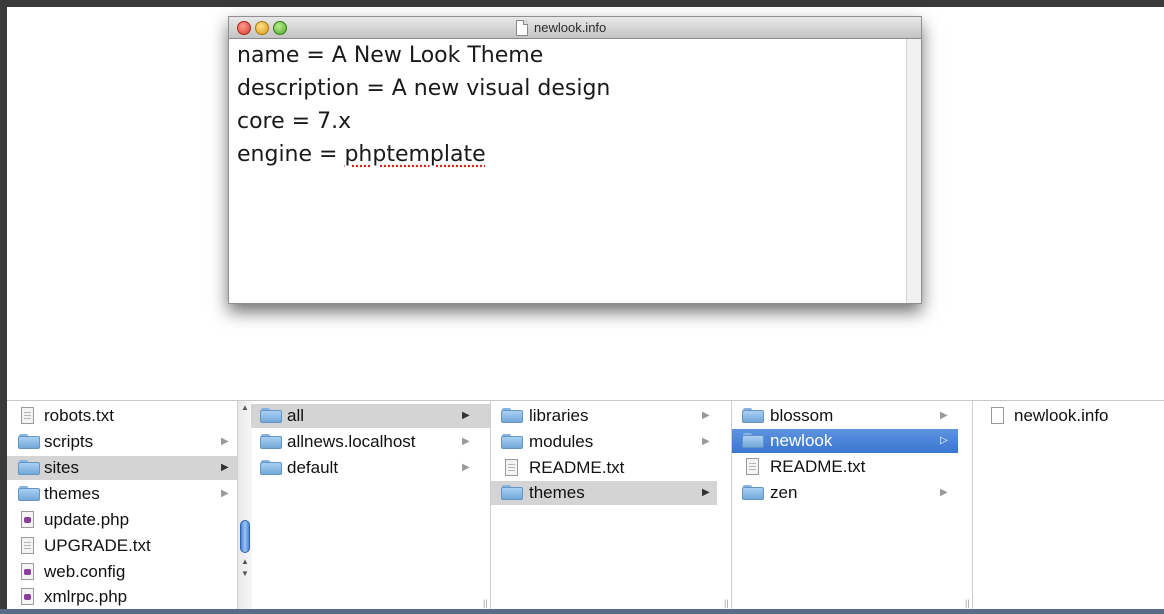  What do you see at coordinates (852, 505) in the screenshot?
I see `finder-column-4: blossom ▶ newlook ▷ README.txt zen ▶ ||` at bounding box center [852, 505].